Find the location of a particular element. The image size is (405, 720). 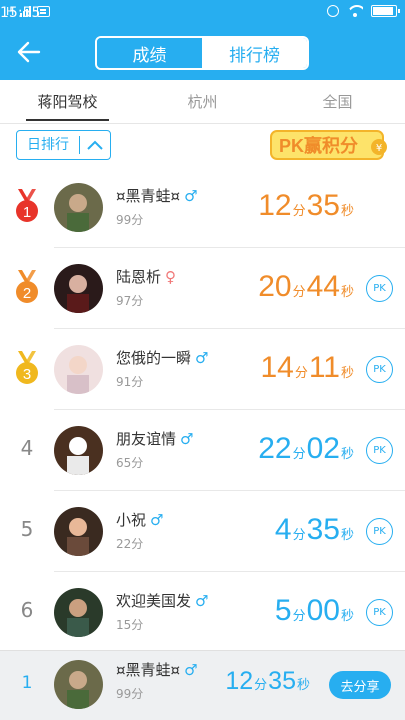

time-seconds: 44 is located at coordinates (323, 286).